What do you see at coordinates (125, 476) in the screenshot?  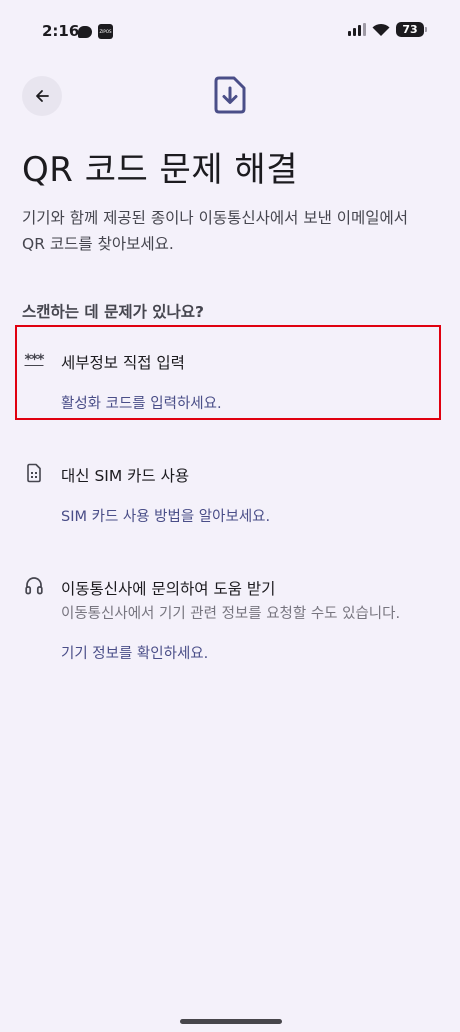 I see `option-title: 대신 SIM 카드 사용` at bounding box center [125, 476].